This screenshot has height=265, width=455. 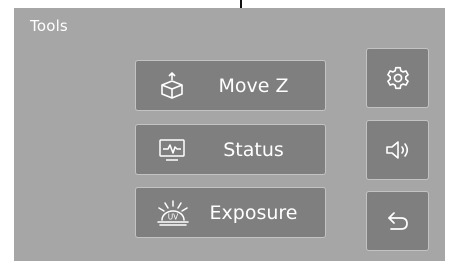 What do you see at coordinates (49, 26) in the screenshot?
I see `page-title: Tools` at bounding box center [49, 26].